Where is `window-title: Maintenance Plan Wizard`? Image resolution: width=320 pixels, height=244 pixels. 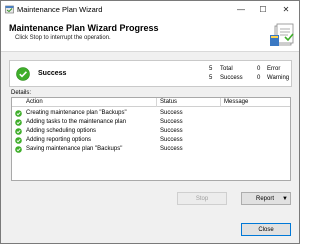 window-title: Maintenance Plan Wizard is located at coordinates (60, 9).